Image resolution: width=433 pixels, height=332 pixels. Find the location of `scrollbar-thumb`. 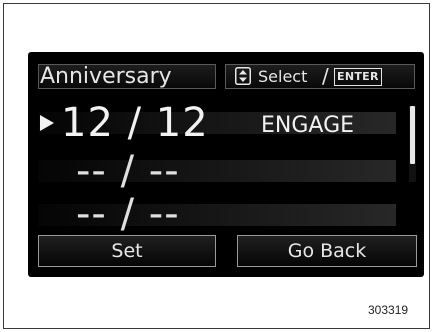

scrollbar-thumb is located at coordinates (412, 135).